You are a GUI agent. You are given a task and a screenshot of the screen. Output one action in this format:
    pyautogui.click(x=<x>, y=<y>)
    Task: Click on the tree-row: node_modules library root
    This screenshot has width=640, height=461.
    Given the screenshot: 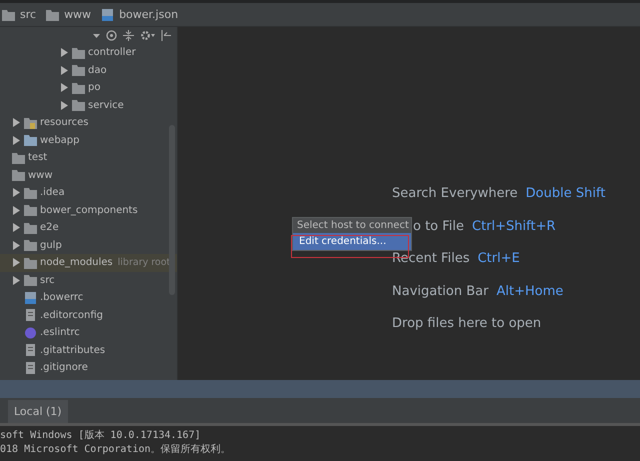 What is the action you would take?
    pyautogui.click(x=88, y=263)
    